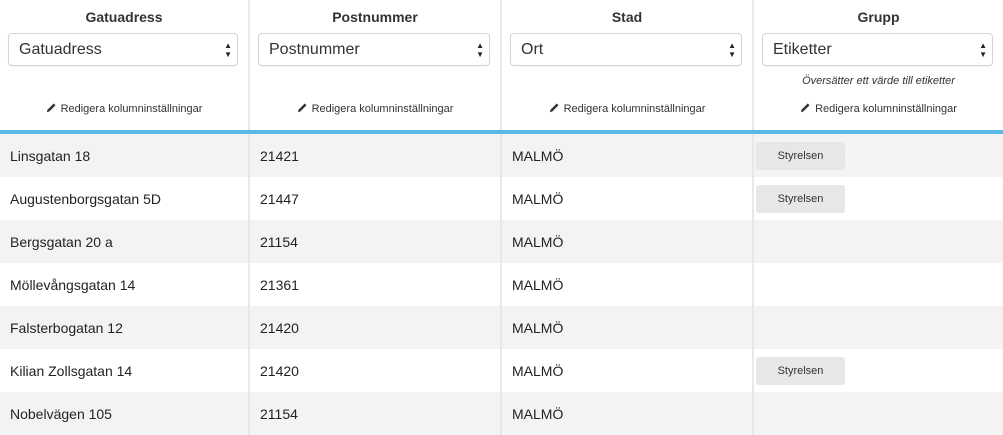 Image resolution: width=1003 pixels, height=435 pixels. Describe the element at coordinates (314, 49) in the screenshot. I see `select-value: Postnummer` at that location.